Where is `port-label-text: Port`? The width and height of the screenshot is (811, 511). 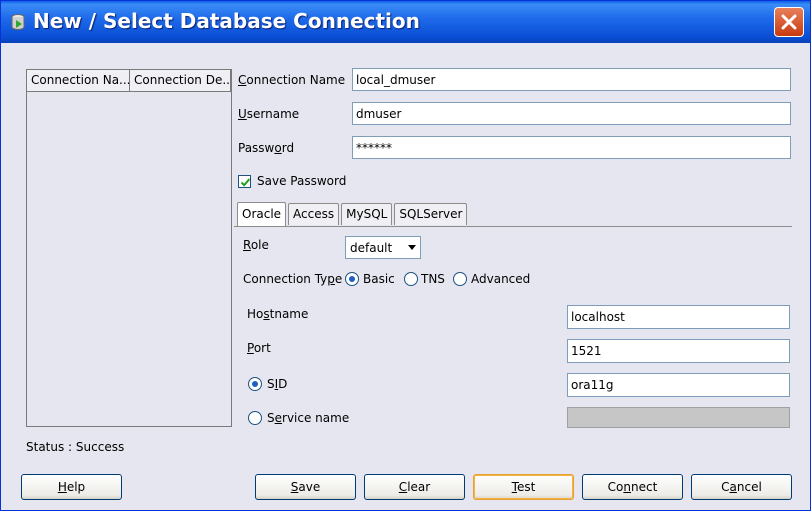 port-label-text: Port is located at coordinates (259, 348).